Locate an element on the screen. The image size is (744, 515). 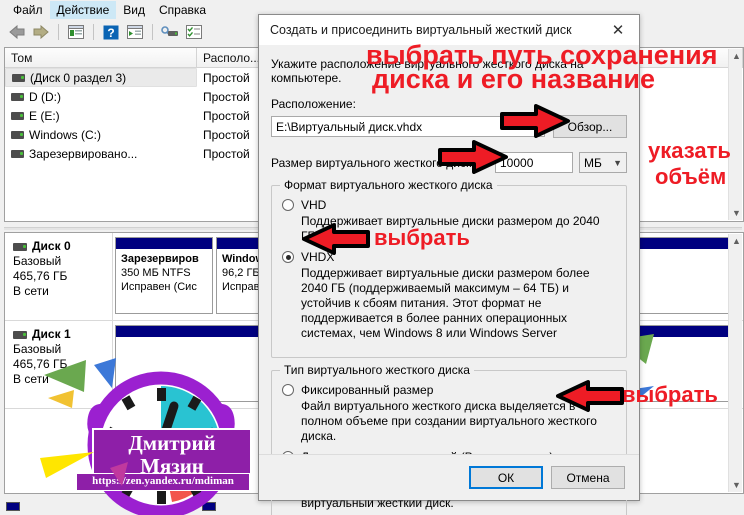
cell-volume: E (E:) is located at coordinates (44, 115).